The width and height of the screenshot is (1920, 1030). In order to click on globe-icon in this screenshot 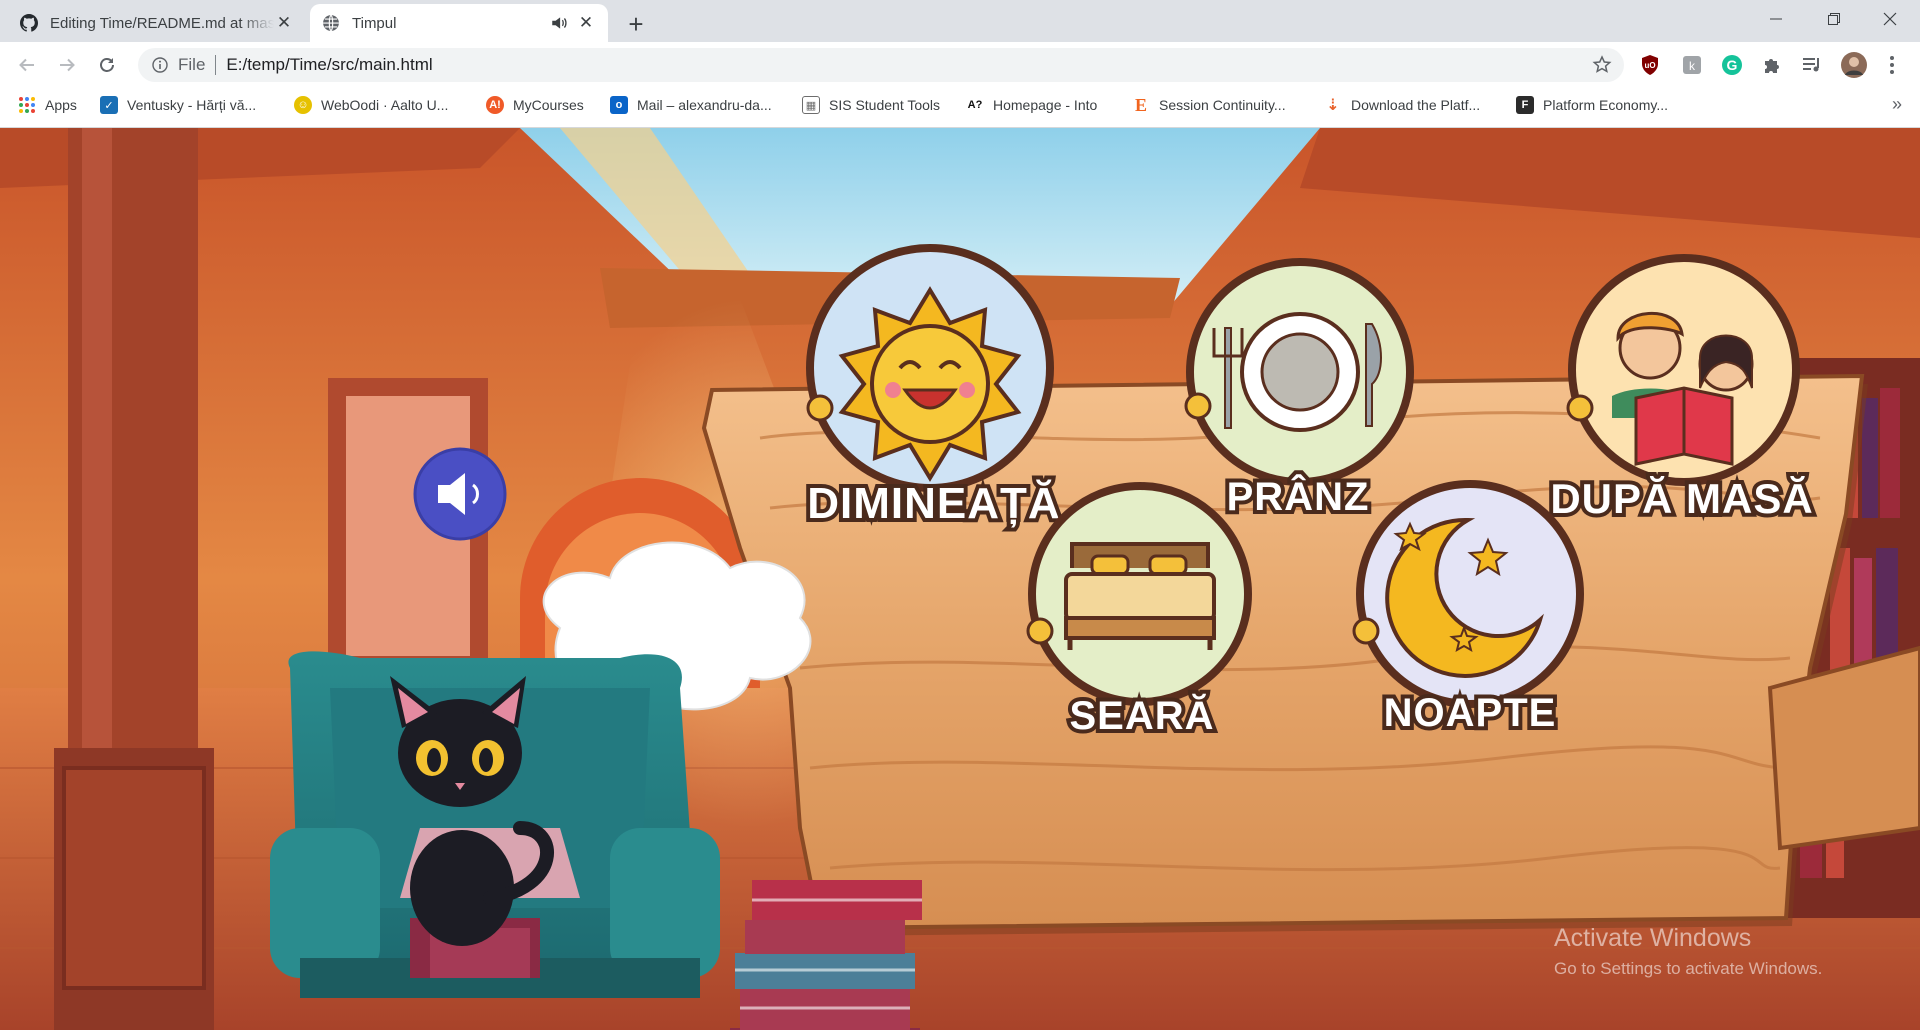, I will do `click(331, 23)`.